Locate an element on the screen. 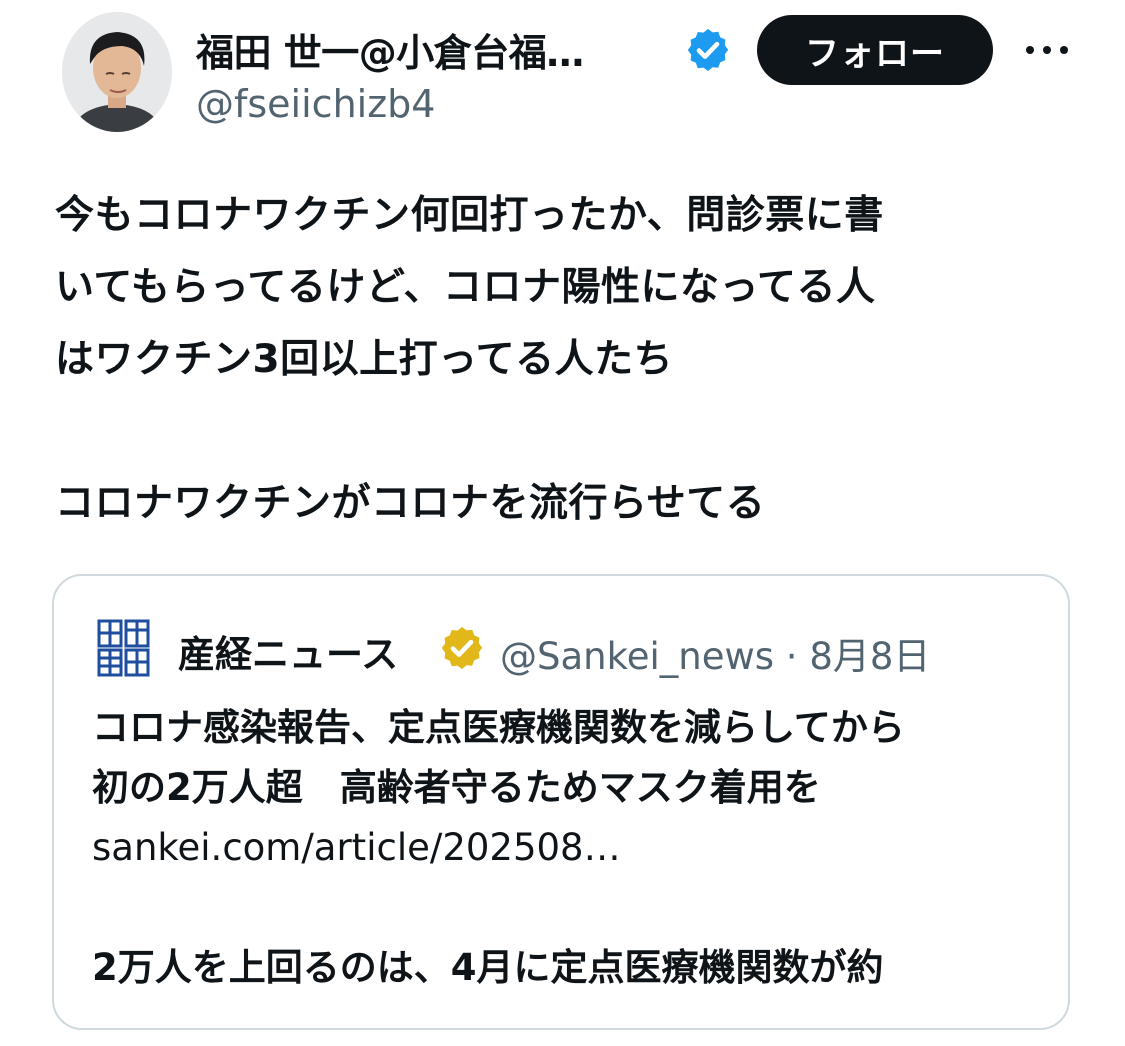 This screenshot has width=1125, height=1046. tweet-line: いてもらってるけど、コロナ陽性になってる人 is located at coordinates (465, 287).